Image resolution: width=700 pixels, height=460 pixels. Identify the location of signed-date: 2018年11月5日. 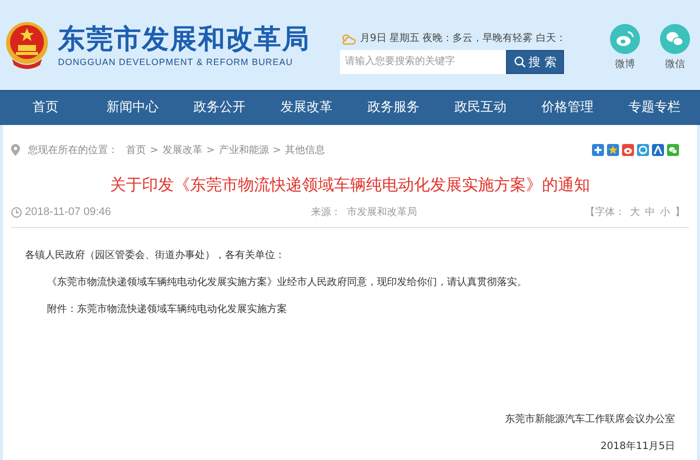
(637, 447).